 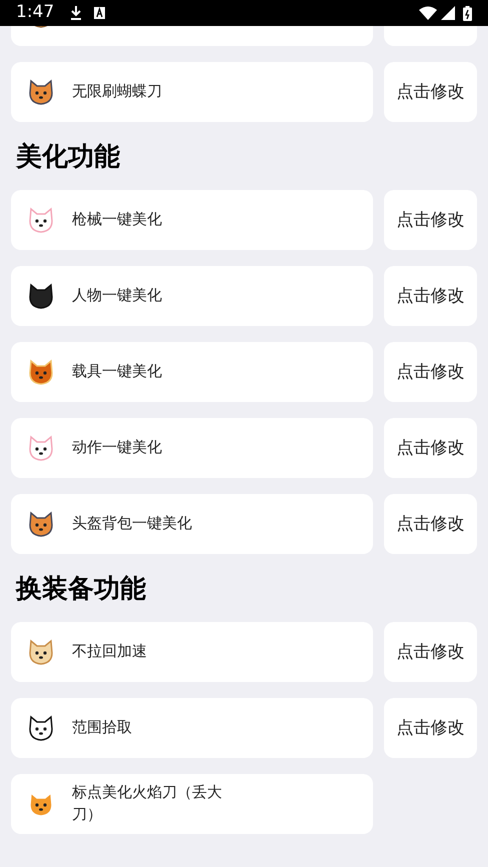 What do you see at coordinates (448, 13) in the screenshot?
I see `signal-icon` at bounding box center [448, 13].